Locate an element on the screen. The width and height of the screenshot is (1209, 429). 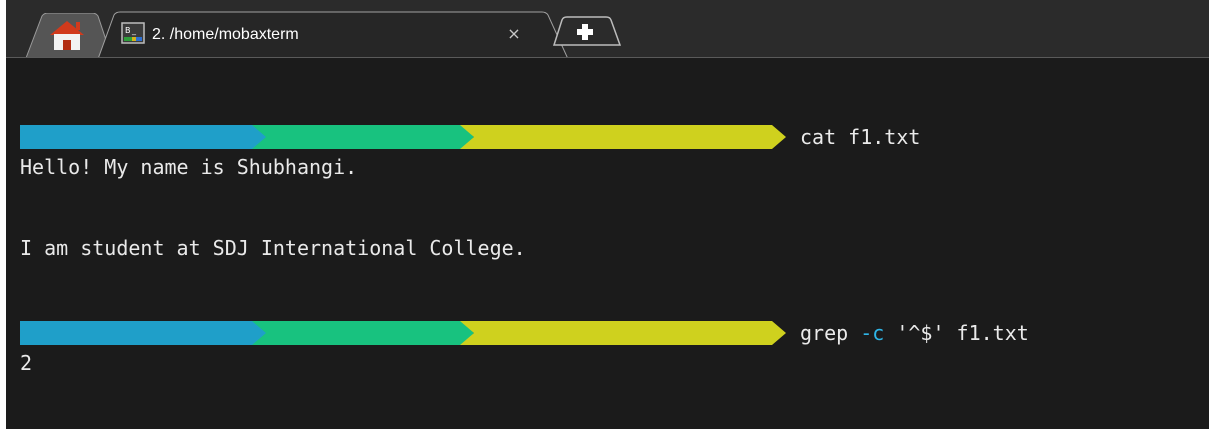
close-icon: × is located at coordinates (514, 34).